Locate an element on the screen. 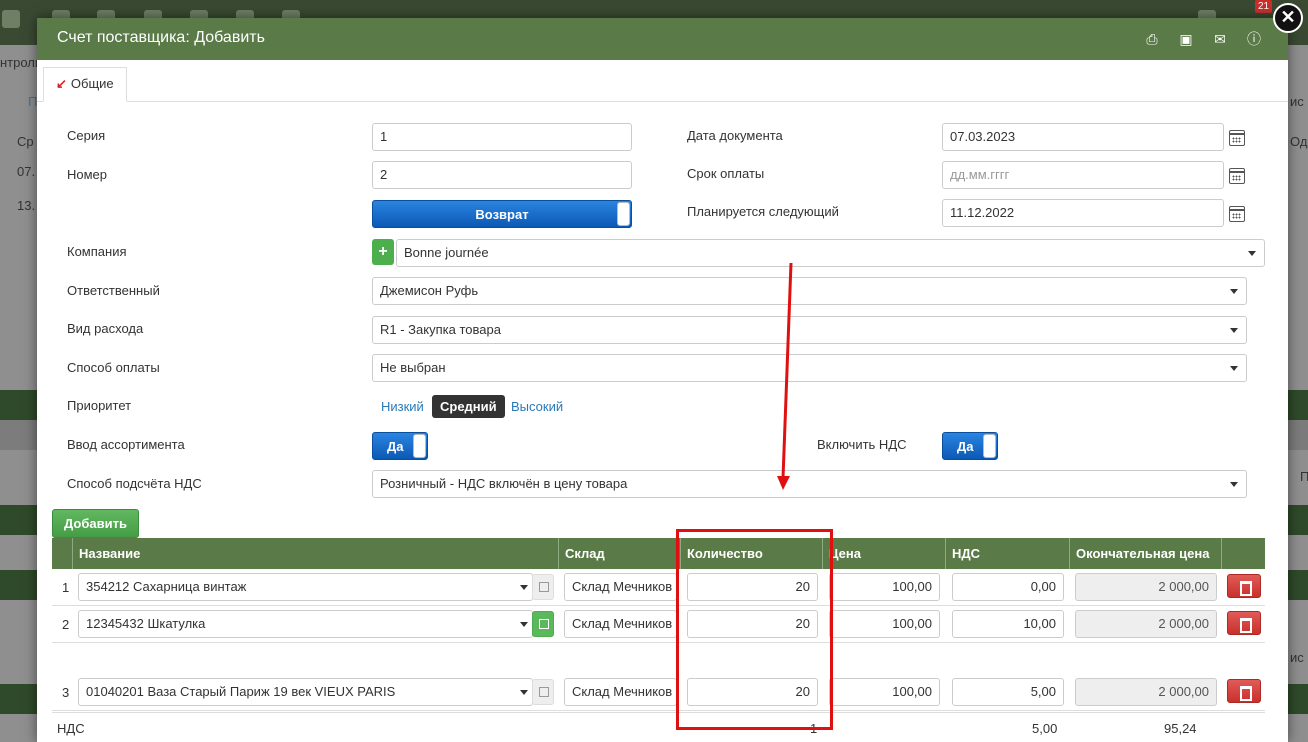 Image resolution: width=1308 pixels, height=742 pixels. priority-high: Высокий is located at coordinates (537, 406).